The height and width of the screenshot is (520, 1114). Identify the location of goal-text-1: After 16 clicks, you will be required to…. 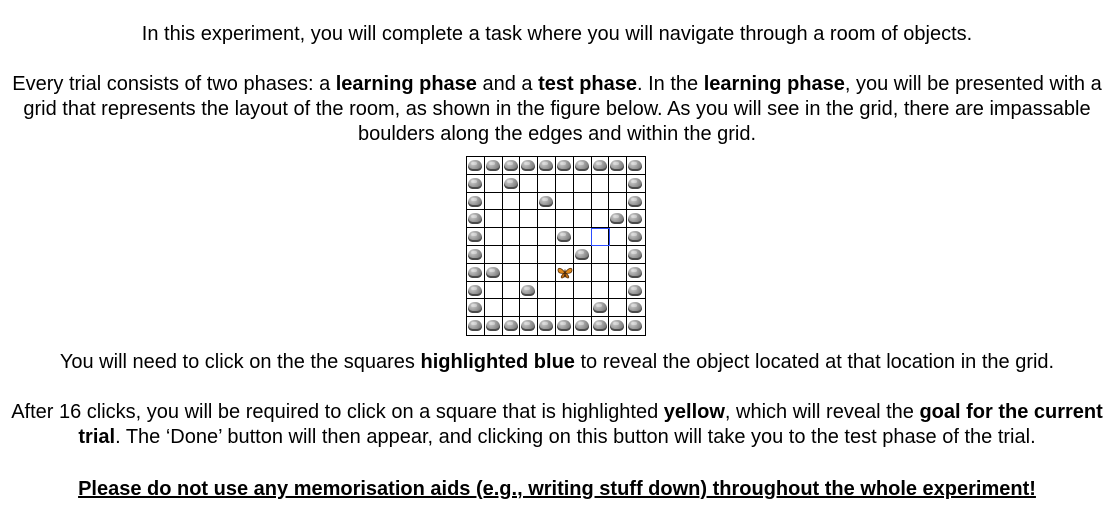
(337, 412).